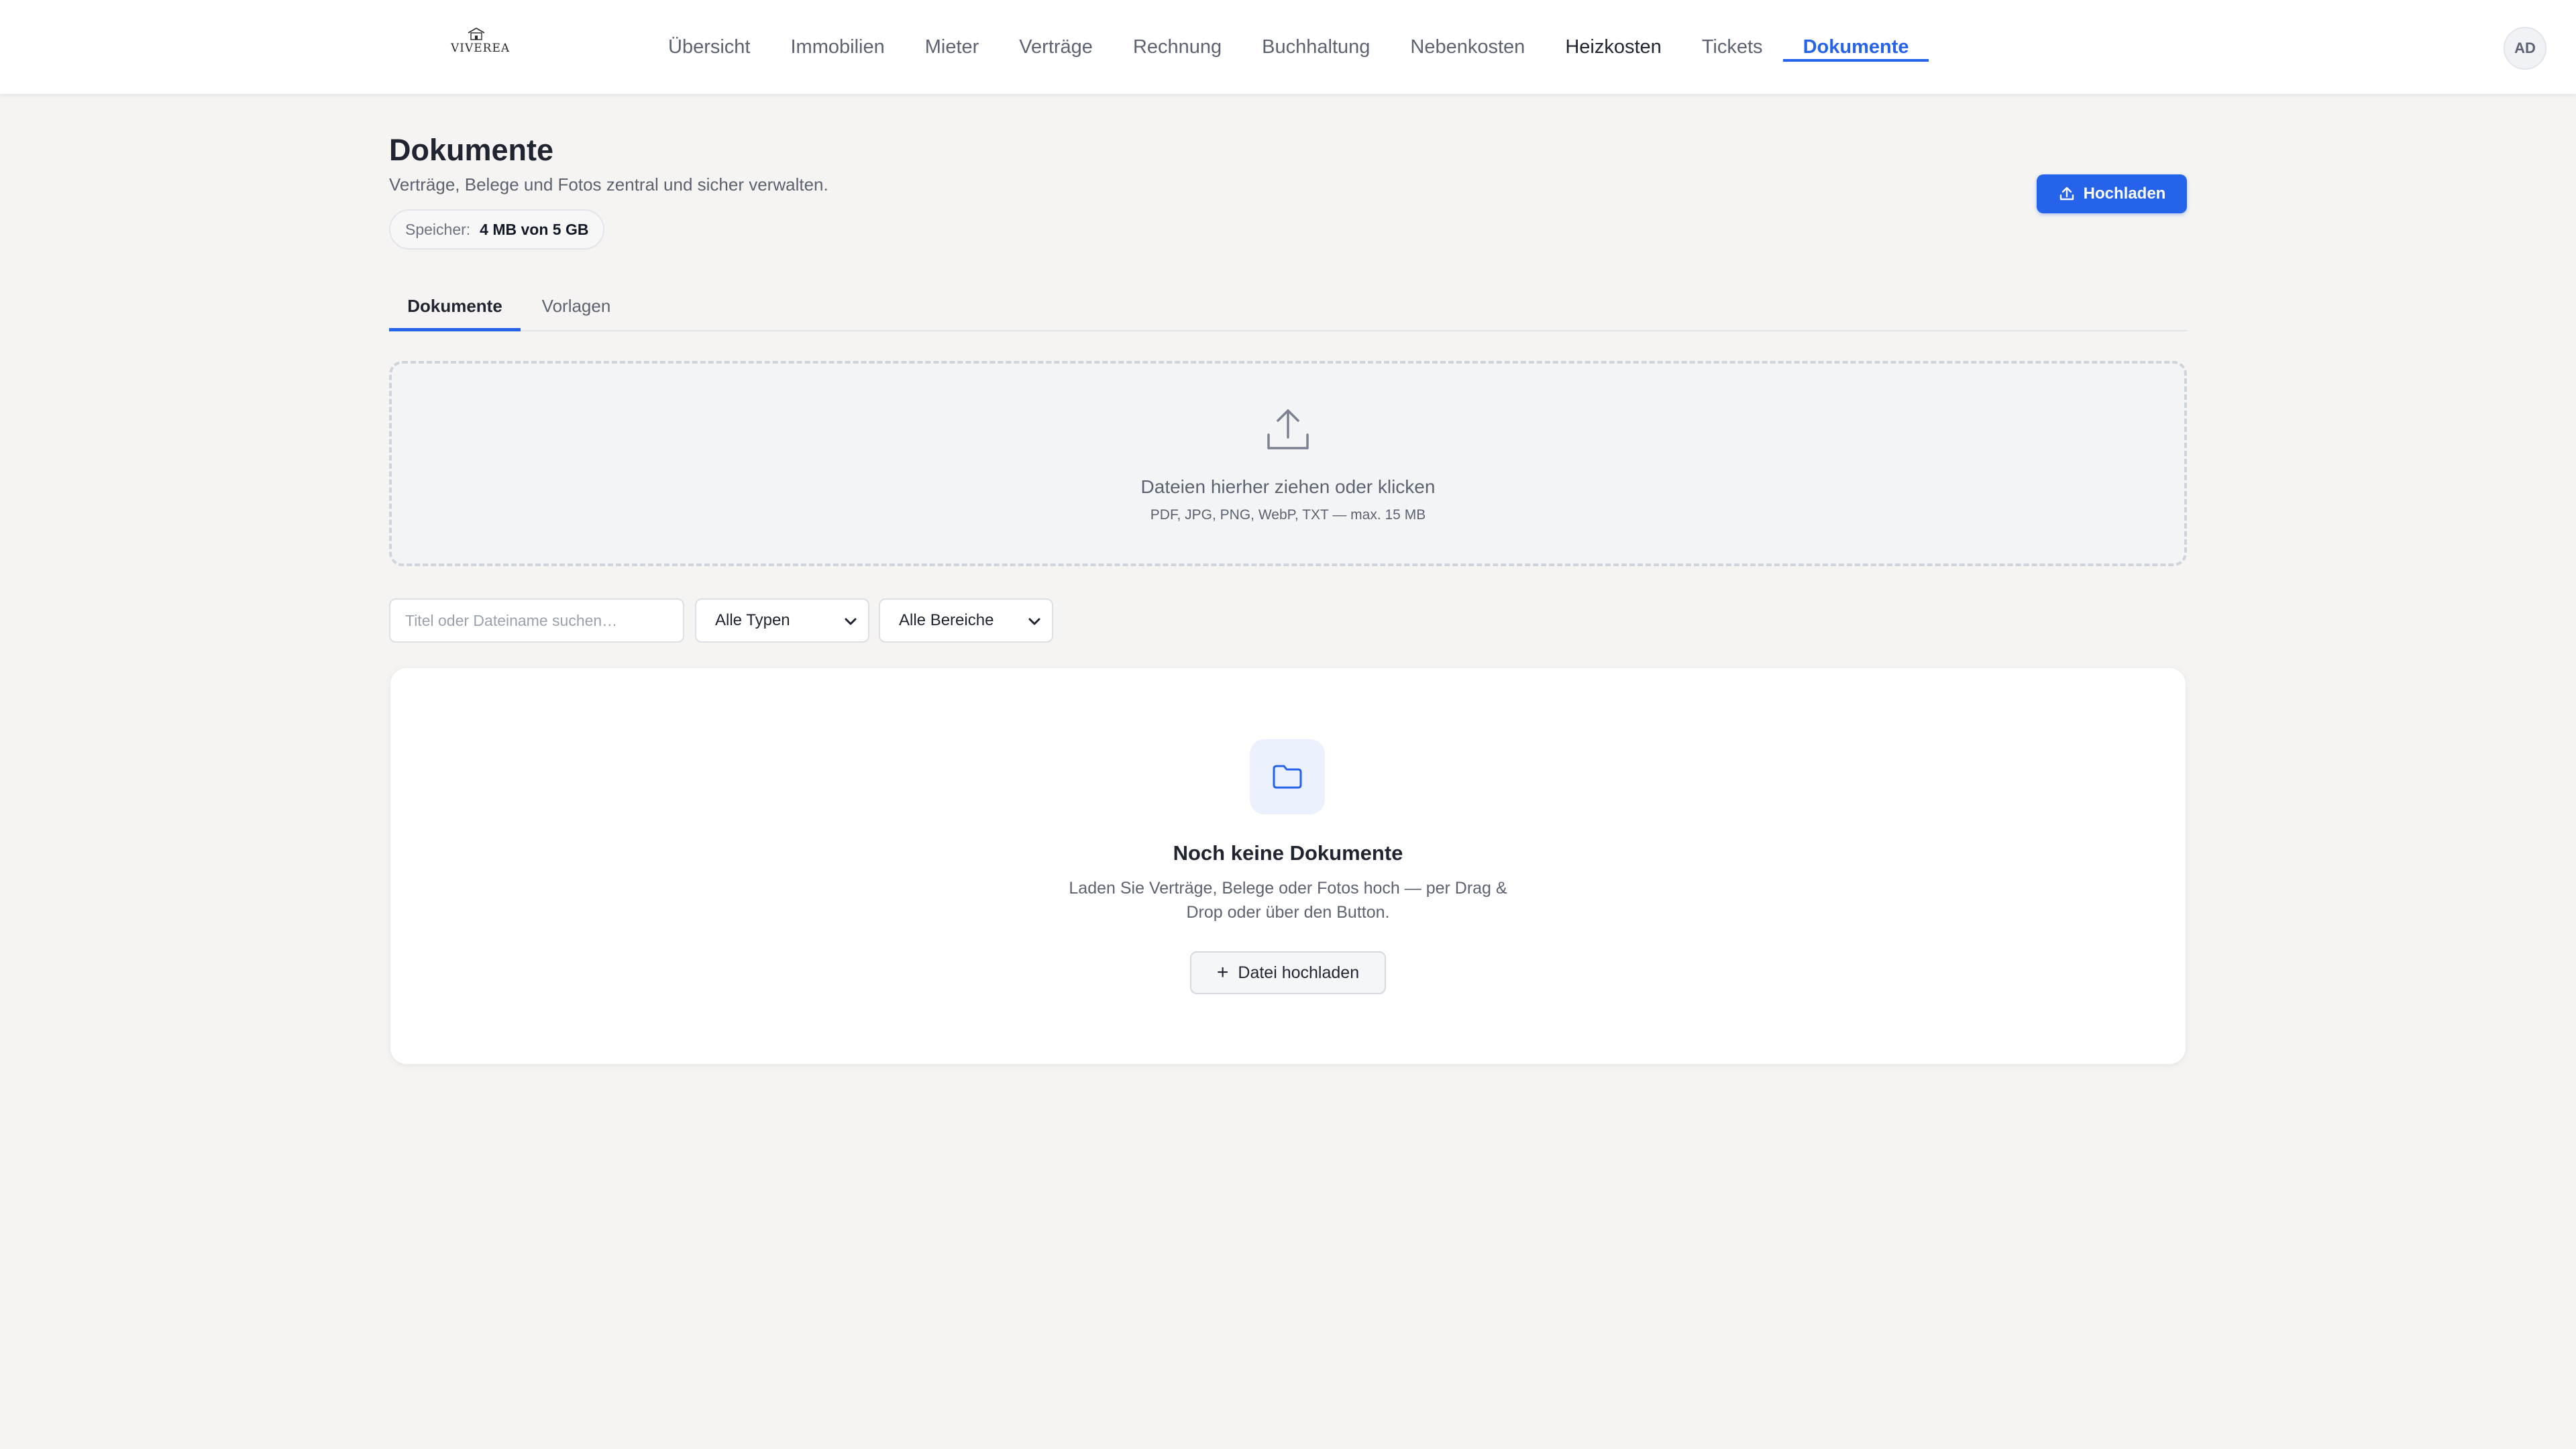 The image size is (2576, 1449). I want to click on storage-value: 4 MB von 5 GB, so click(534, 229).